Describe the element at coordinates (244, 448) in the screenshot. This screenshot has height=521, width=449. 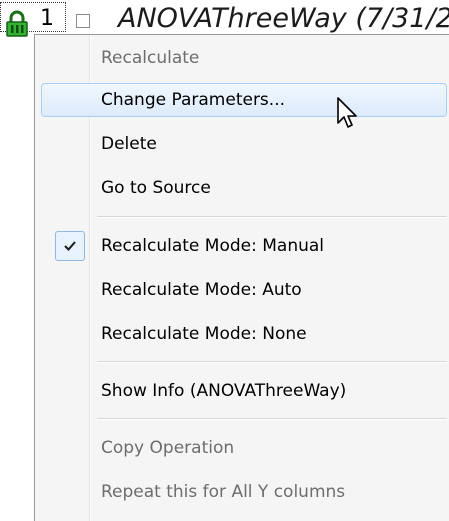
I see `menu-item-copy-operation: Copy Operation` at that location.